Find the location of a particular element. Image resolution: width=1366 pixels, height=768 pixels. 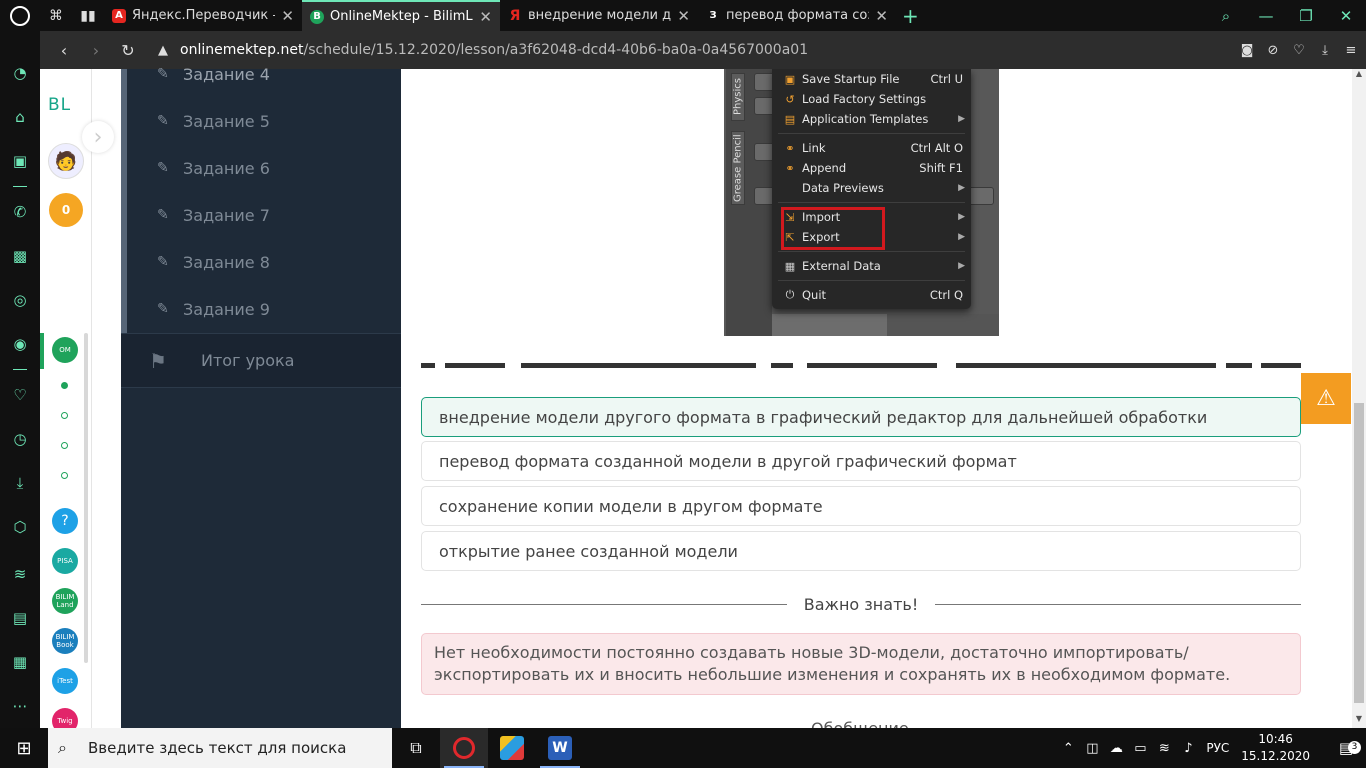

nav-divider is located at coordinates (261, 387).